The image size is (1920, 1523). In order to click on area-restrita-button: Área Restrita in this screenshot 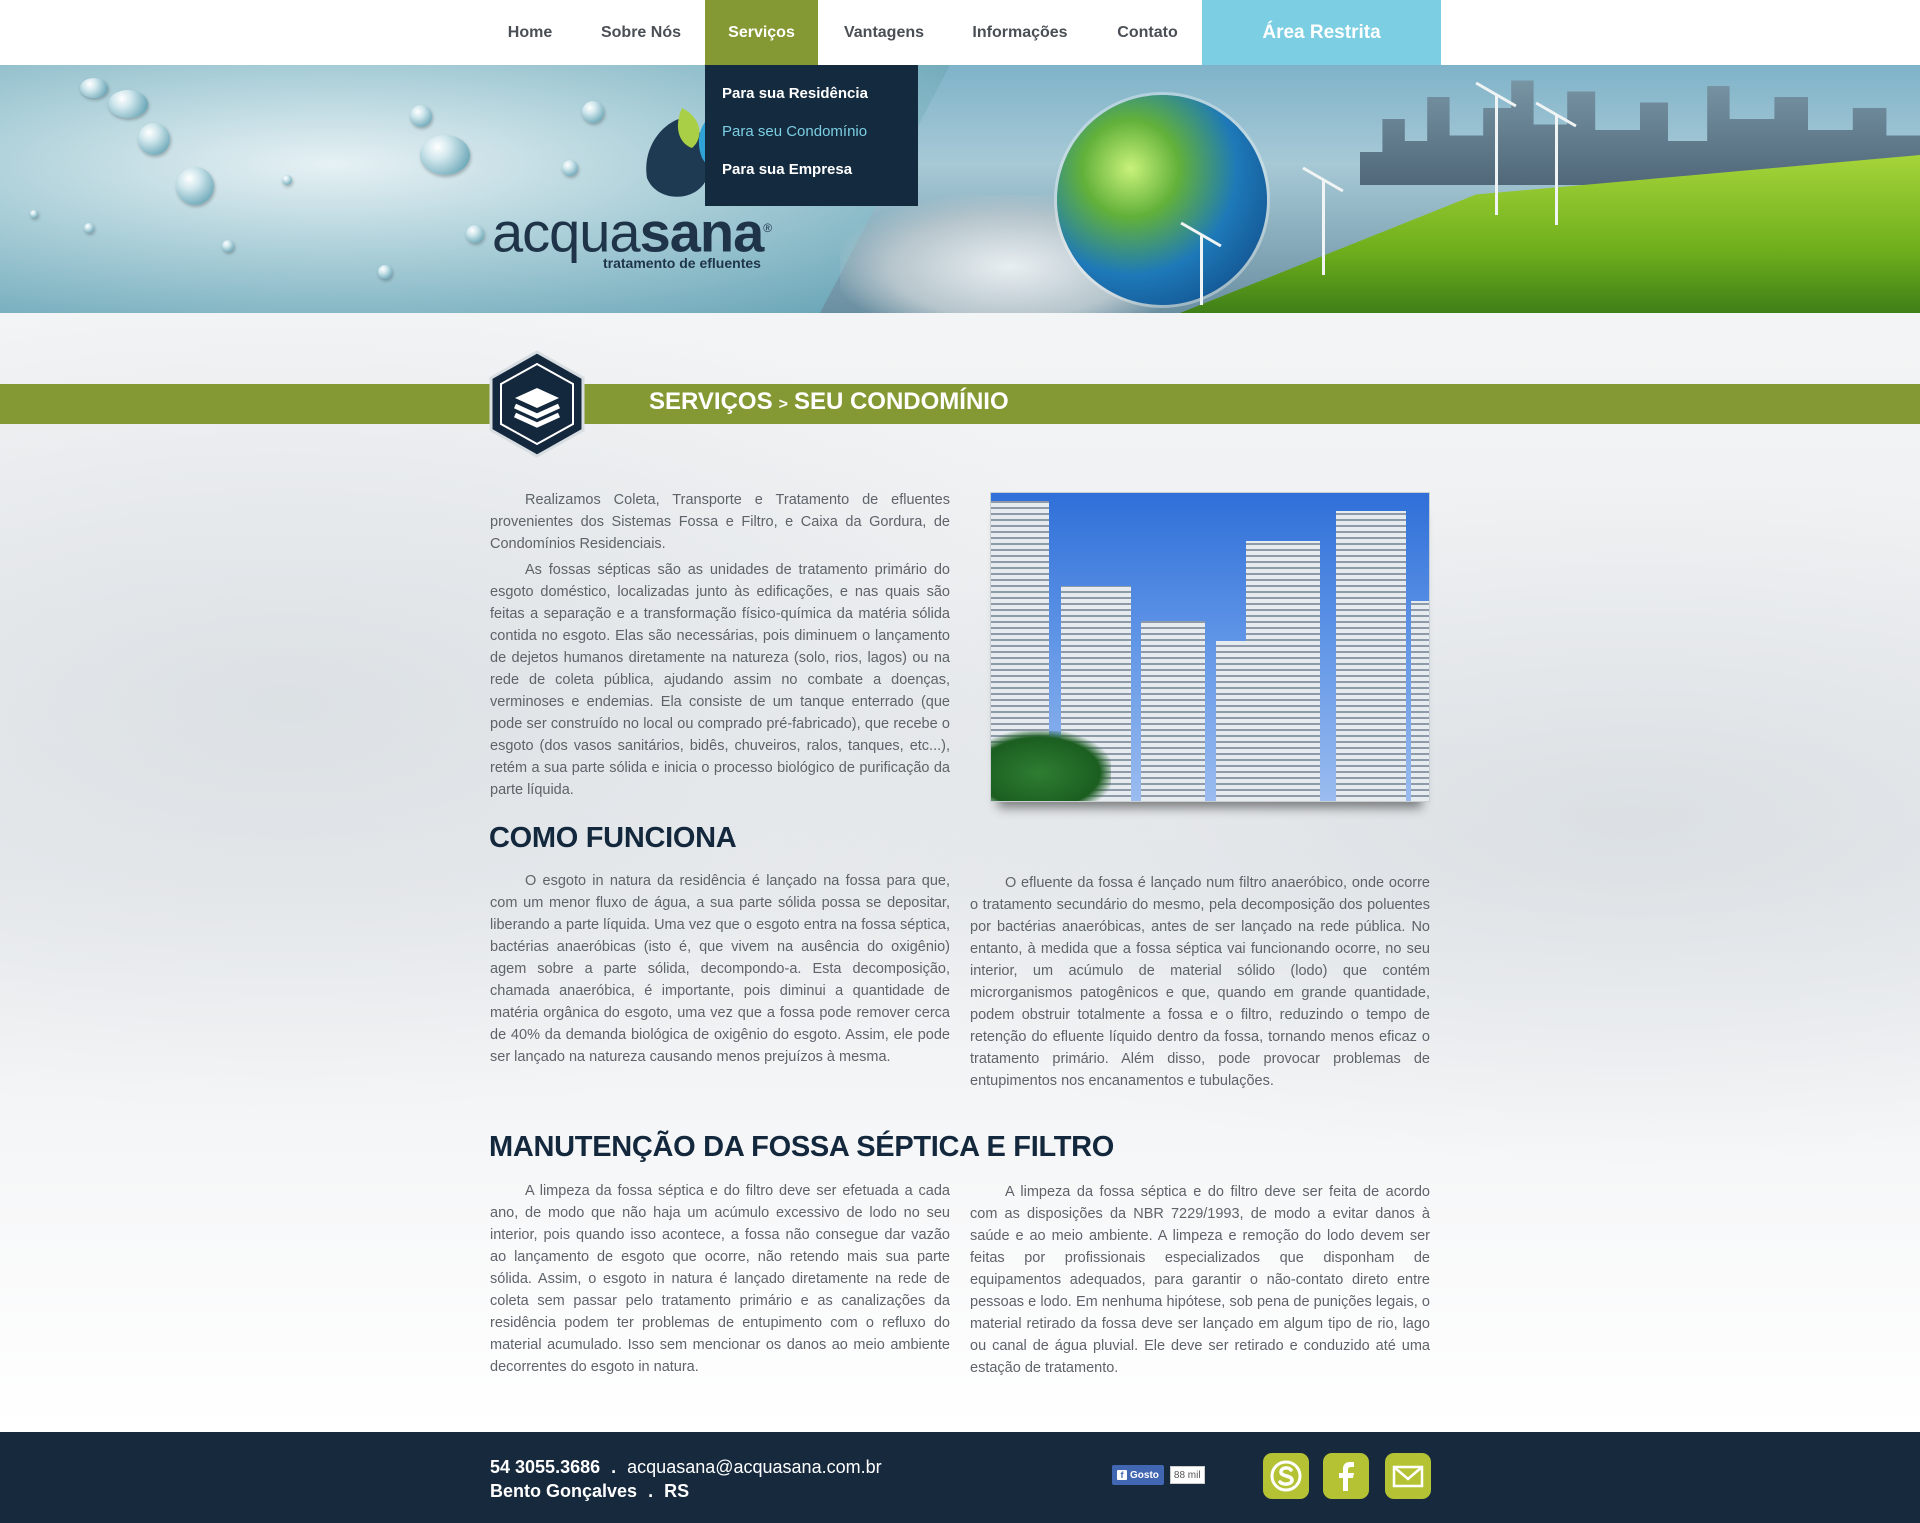, I will do `click(1321, 32)`.